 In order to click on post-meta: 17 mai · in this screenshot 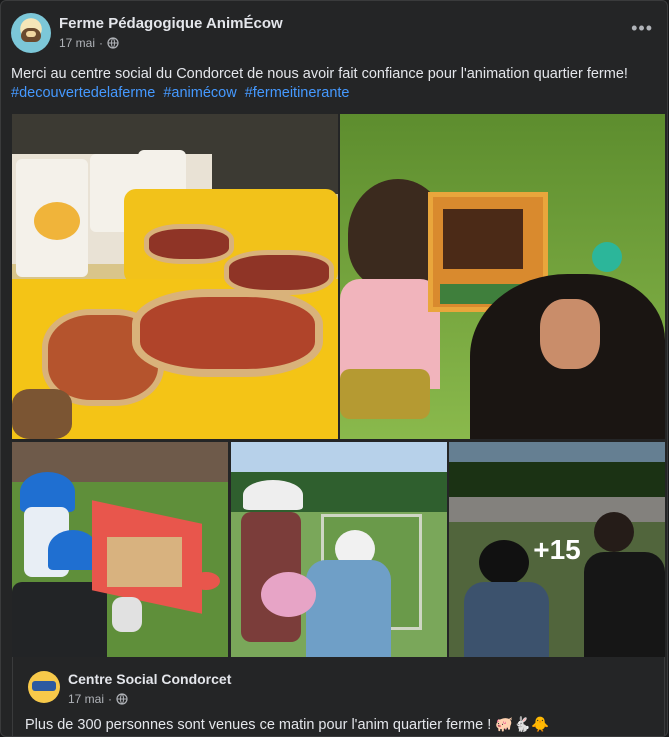, I will do `click(89, 43)`.